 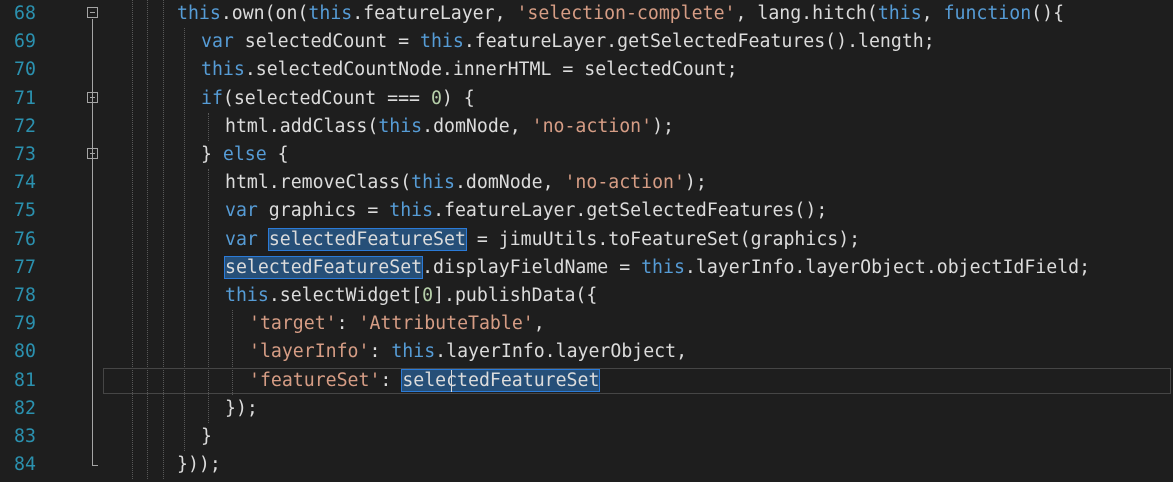 What do you see at coordinates (887, 267) in the screenshot?
I see `code-token: .layerInfo.layerObject.objectIdField;` at bounding box center [887, 267].